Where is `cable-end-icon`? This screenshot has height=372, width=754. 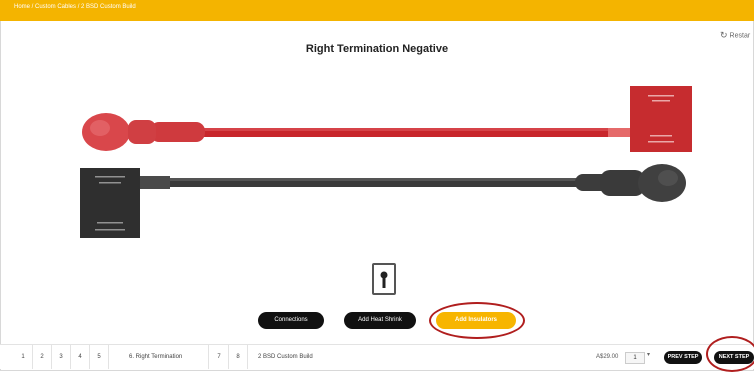 cable-end-icon is located at coordinates (384, 279).